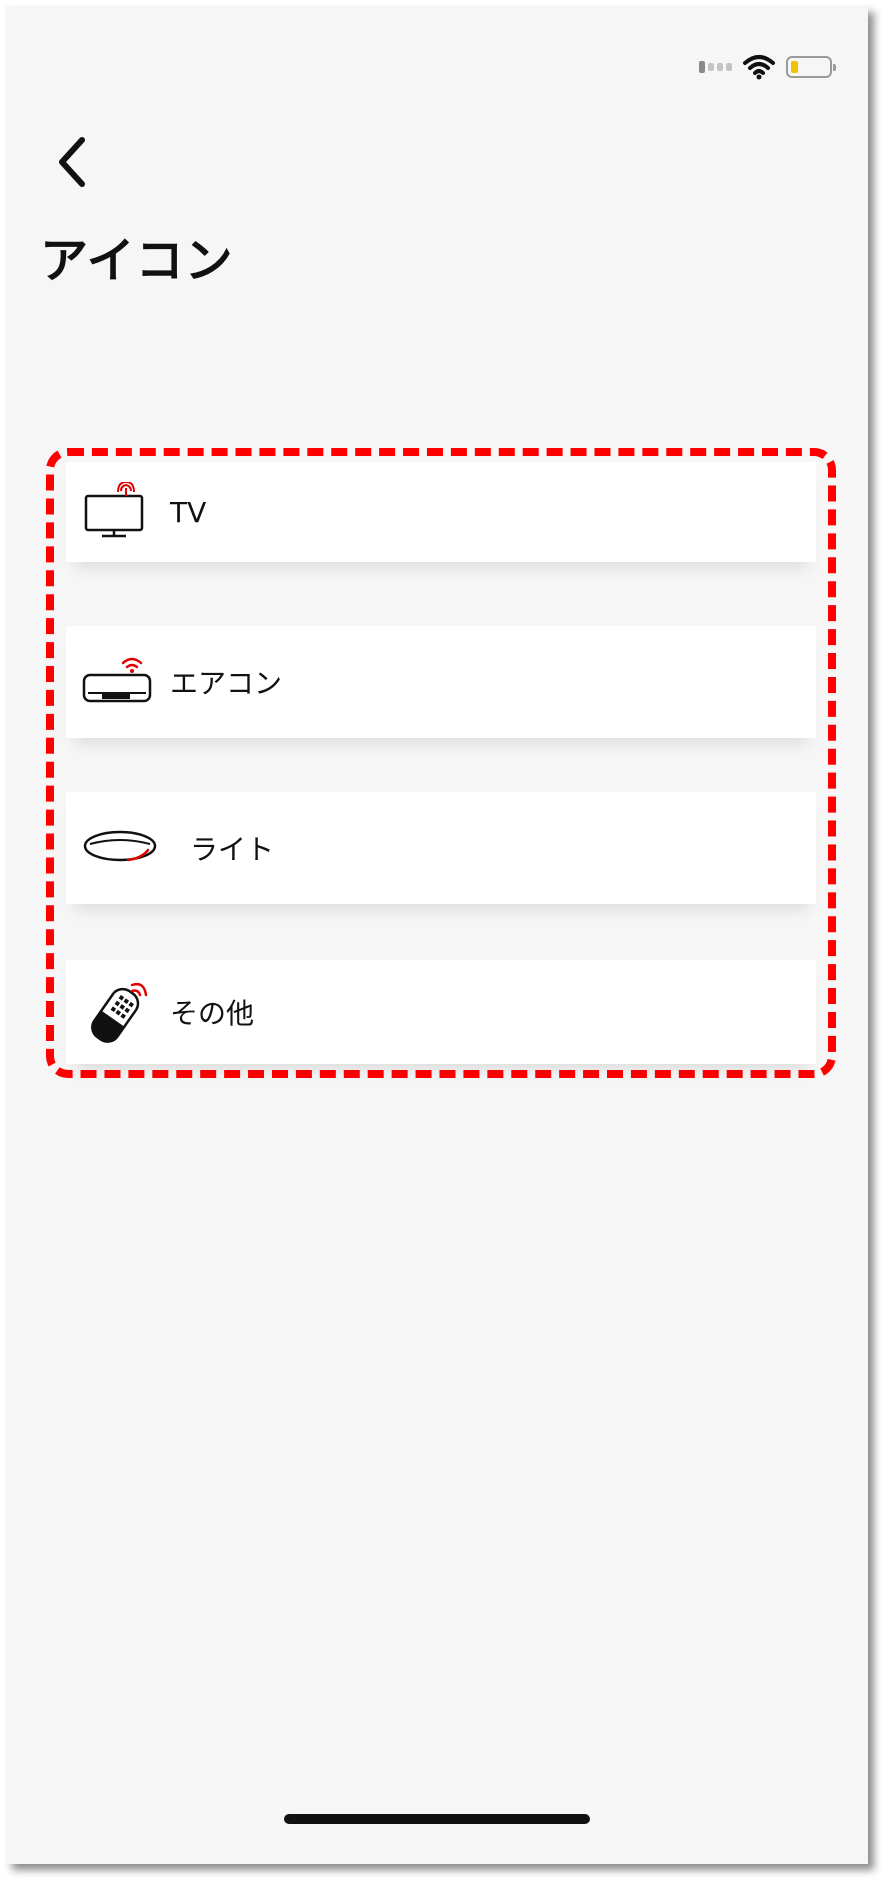  What do you see at coordinates (441, 1012) in the screenshot?
I see `list-item-other: その他` at bounding box center [441, 1012].